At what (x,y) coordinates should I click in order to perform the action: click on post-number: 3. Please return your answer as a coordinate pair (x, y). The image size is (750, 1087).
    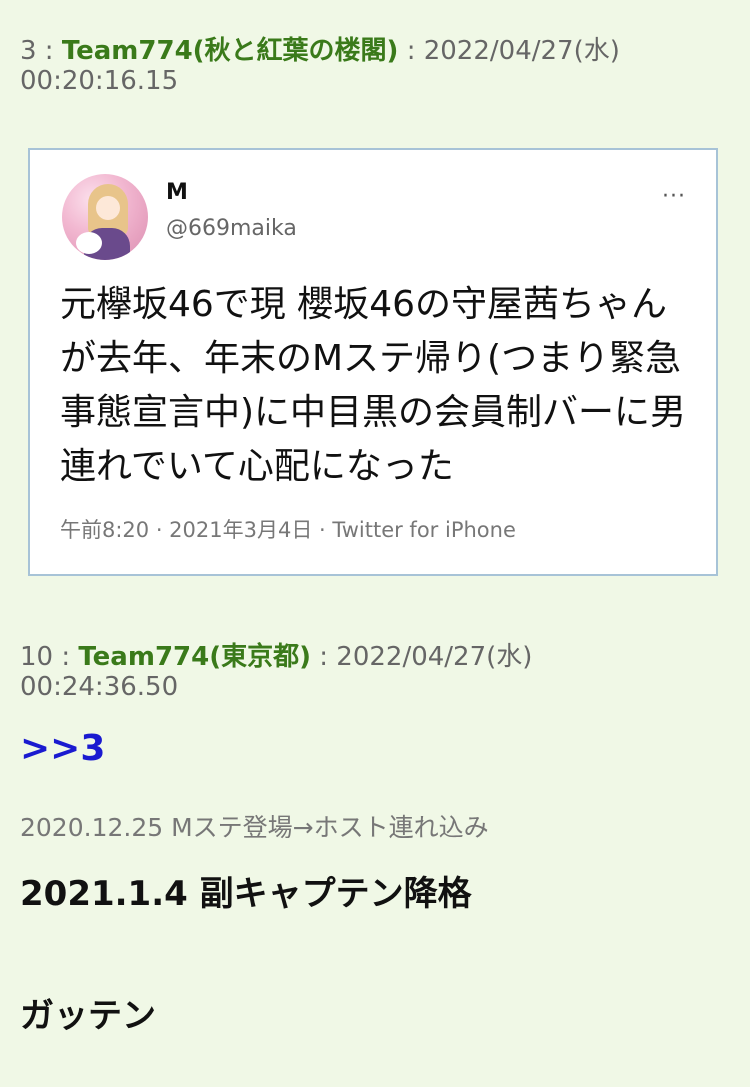
    Looking at the image, I should click on (28, 51).